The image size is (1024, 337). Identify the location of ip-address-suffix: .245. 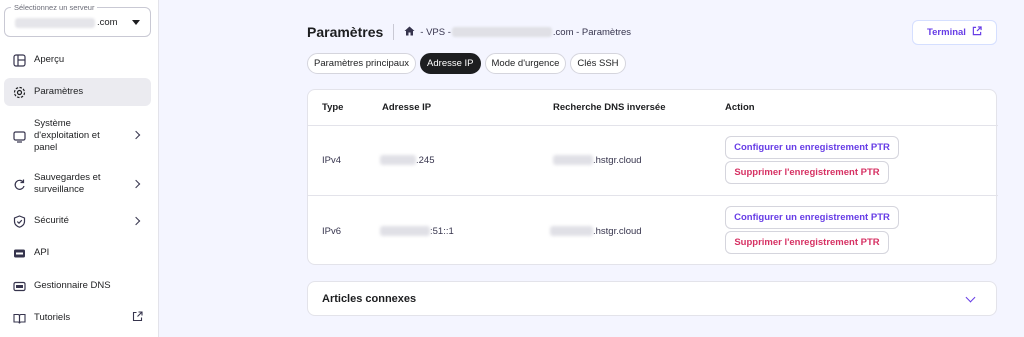
(425, 160).